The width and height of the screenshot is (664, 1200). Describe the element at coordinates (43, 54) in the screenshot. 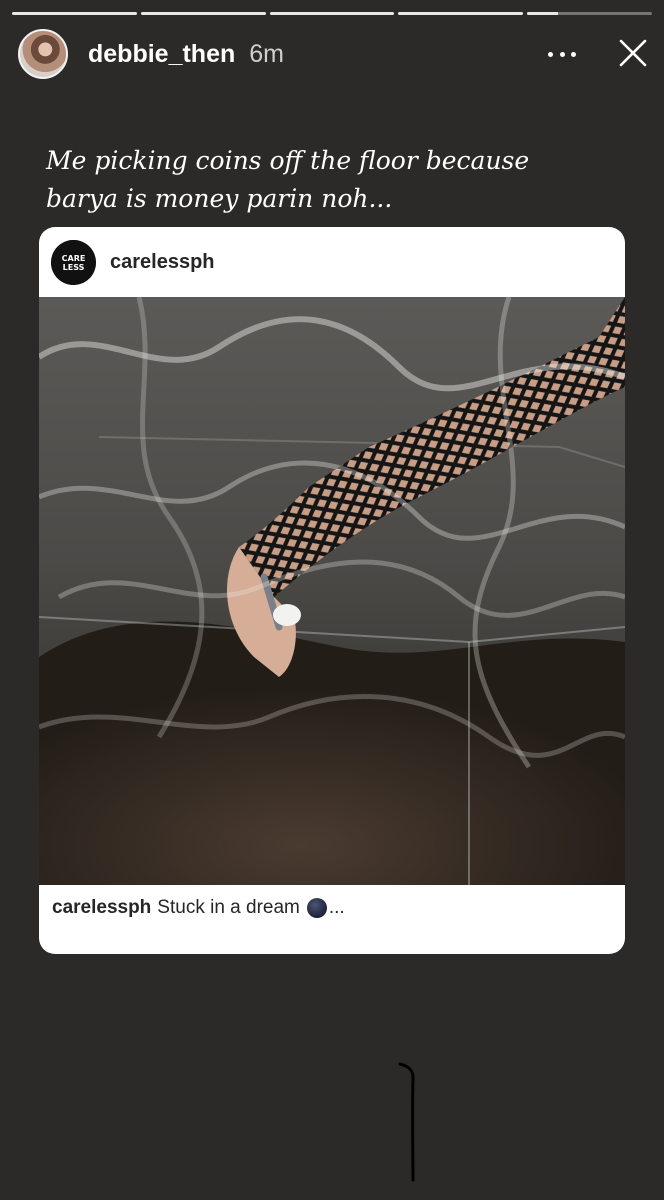

I see `profile-avatar` at that location.